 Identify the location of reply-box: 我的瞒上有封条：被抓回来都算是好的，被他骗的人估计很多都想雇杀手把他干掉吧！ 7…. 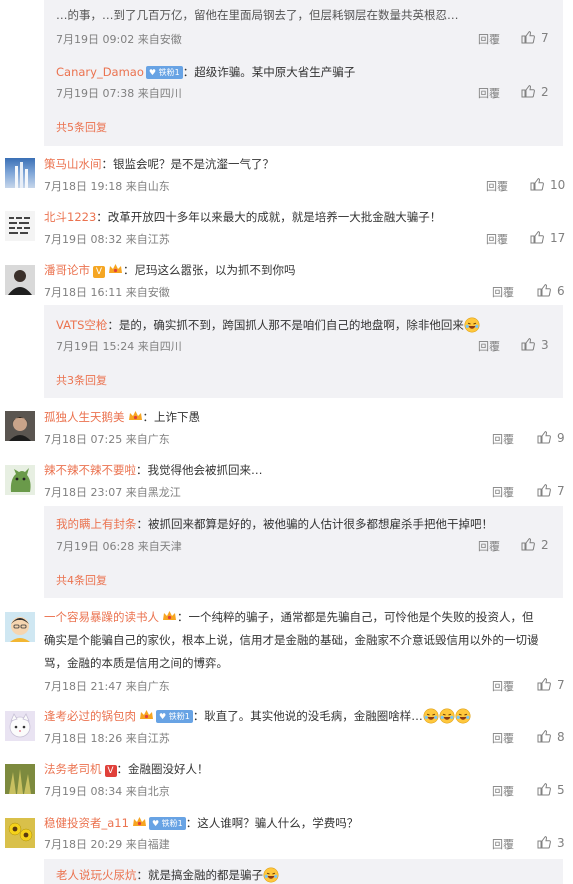
(303, 552).